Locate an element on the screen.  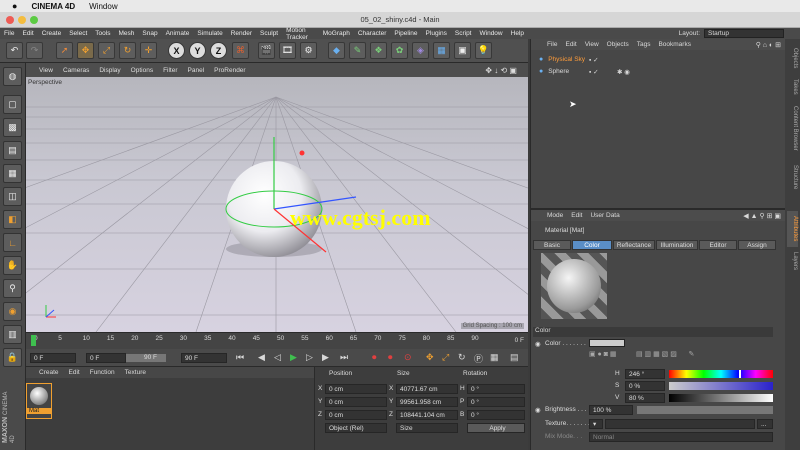
menu-snap: Snap is located at coordinates (149, 33).